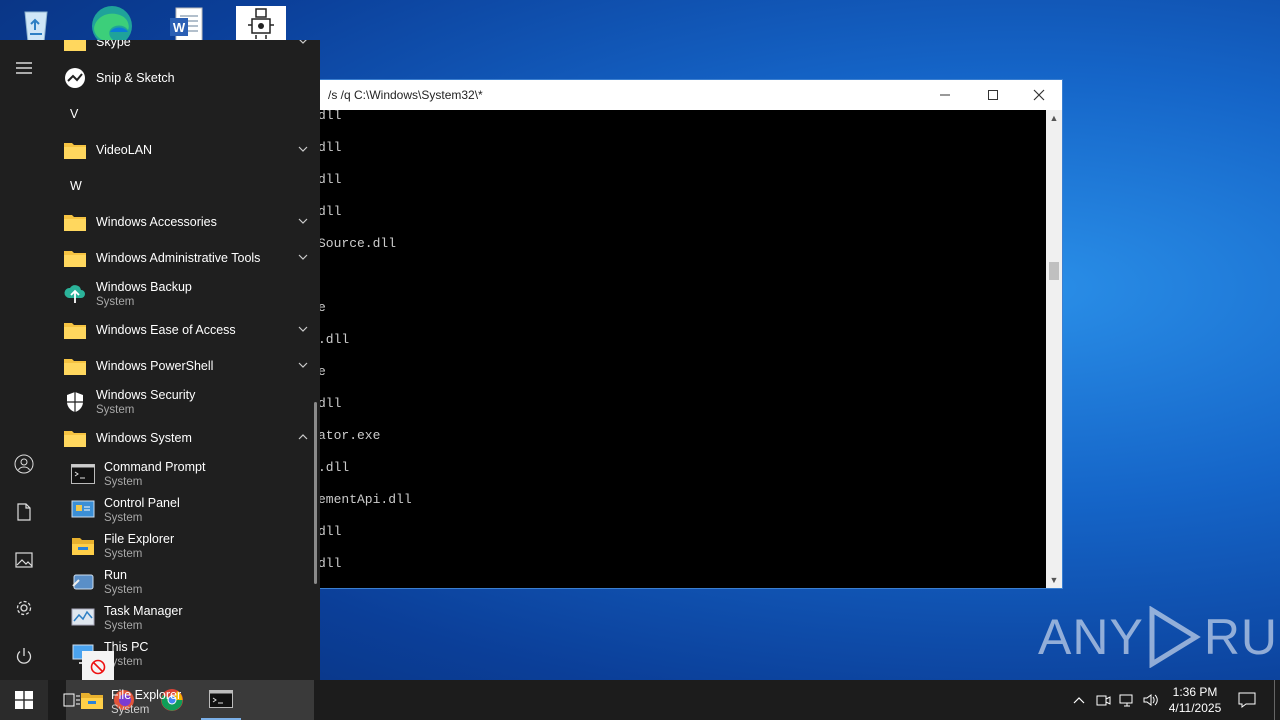  What do you see at coordinates (75, 78) in the screenshot?
I see `snip-sketch-icon` at bounding box center [75, 78].